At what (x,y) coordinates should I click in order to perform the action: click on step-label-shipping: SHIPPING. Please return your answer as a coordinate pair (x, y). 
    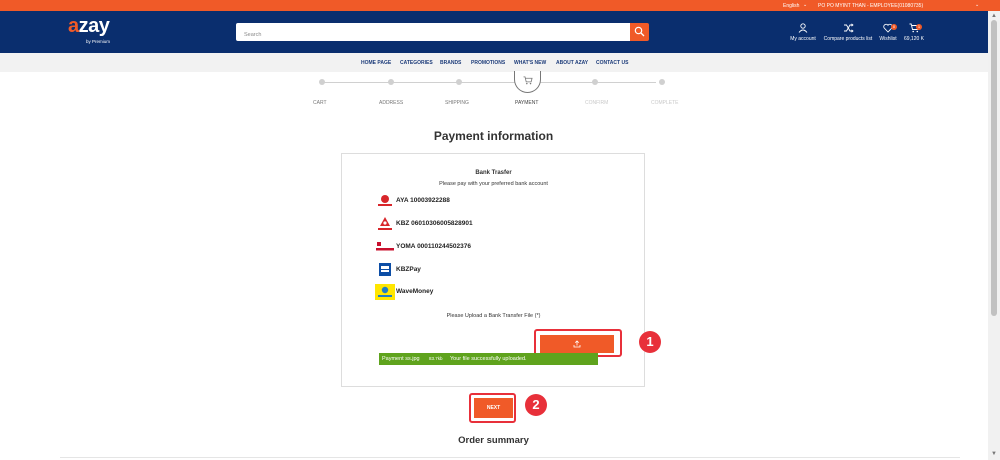
    Looking at the image, I should click on (457, 103).